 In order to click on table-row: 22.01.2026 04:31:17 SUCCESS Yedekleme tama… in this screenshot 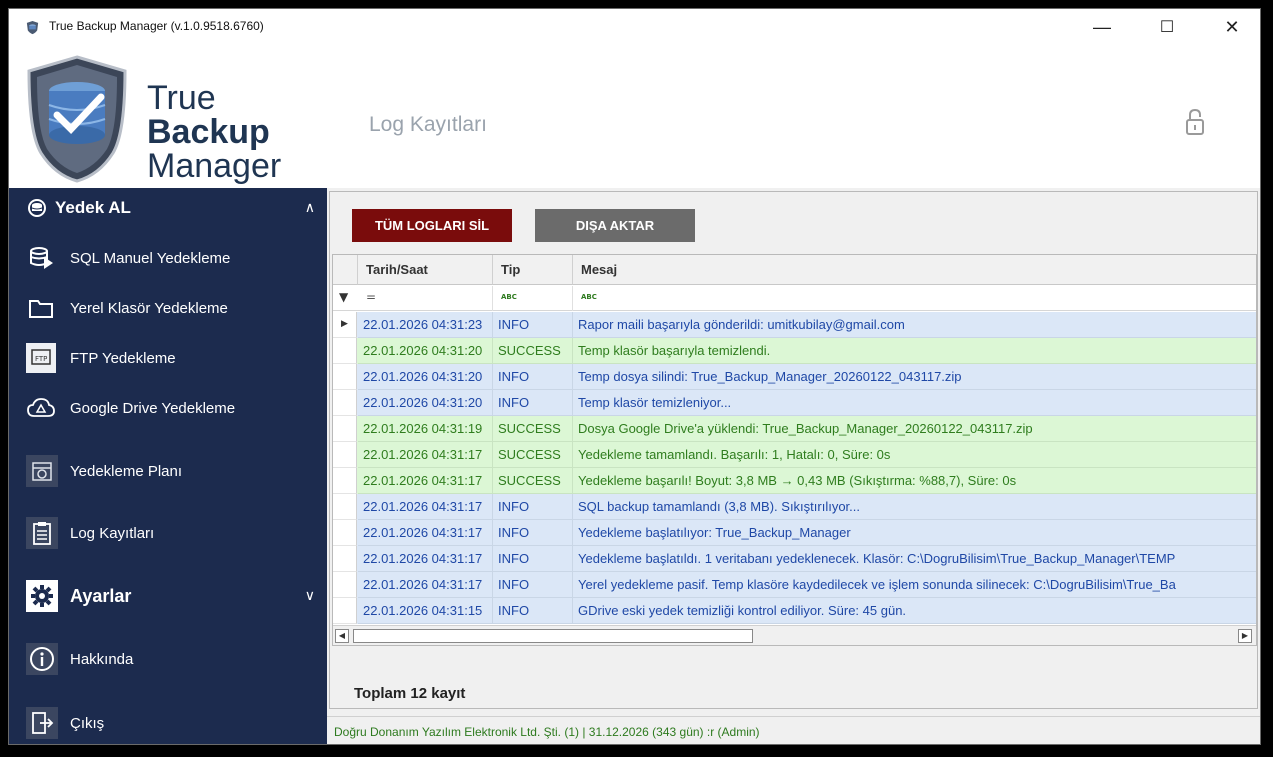, I will do `click(794, 455)`.